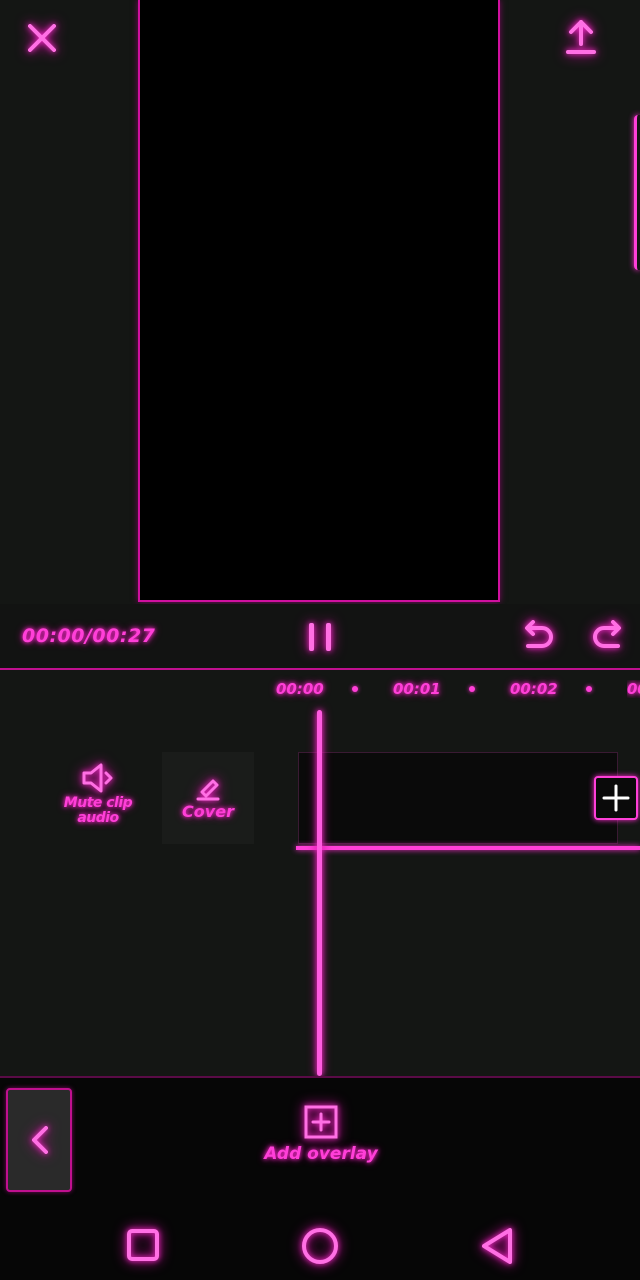 This screenshot has width=640, height=1280. Describe the element at coordinates (98, 818) in the screenshot. I see `mute-label-line2: audio` at that location.